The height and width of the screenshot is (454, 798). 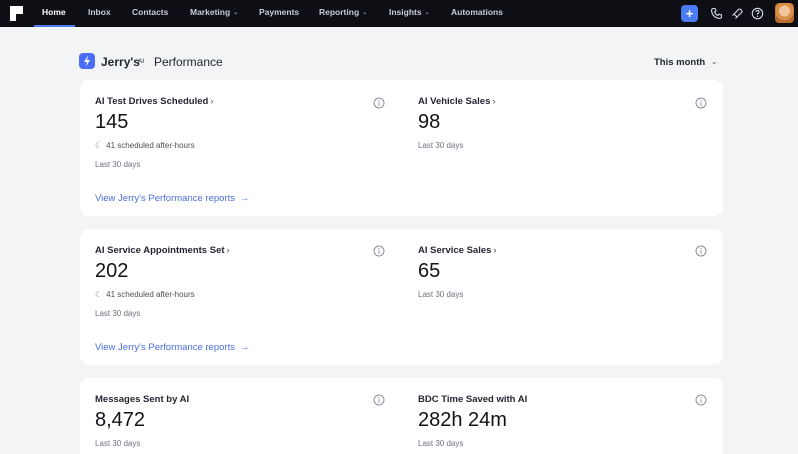 I want to click on brand-ai-tag: AI, so click(x=141, y=62).